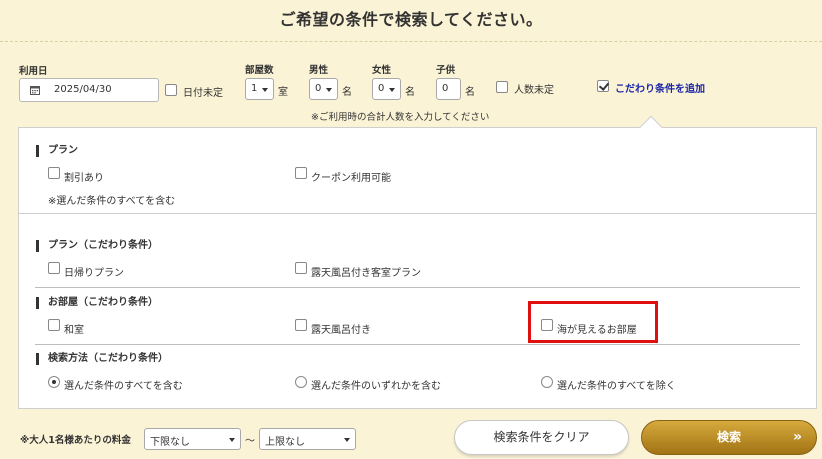  I want to click on child-unit: 名, so click(470, 92).